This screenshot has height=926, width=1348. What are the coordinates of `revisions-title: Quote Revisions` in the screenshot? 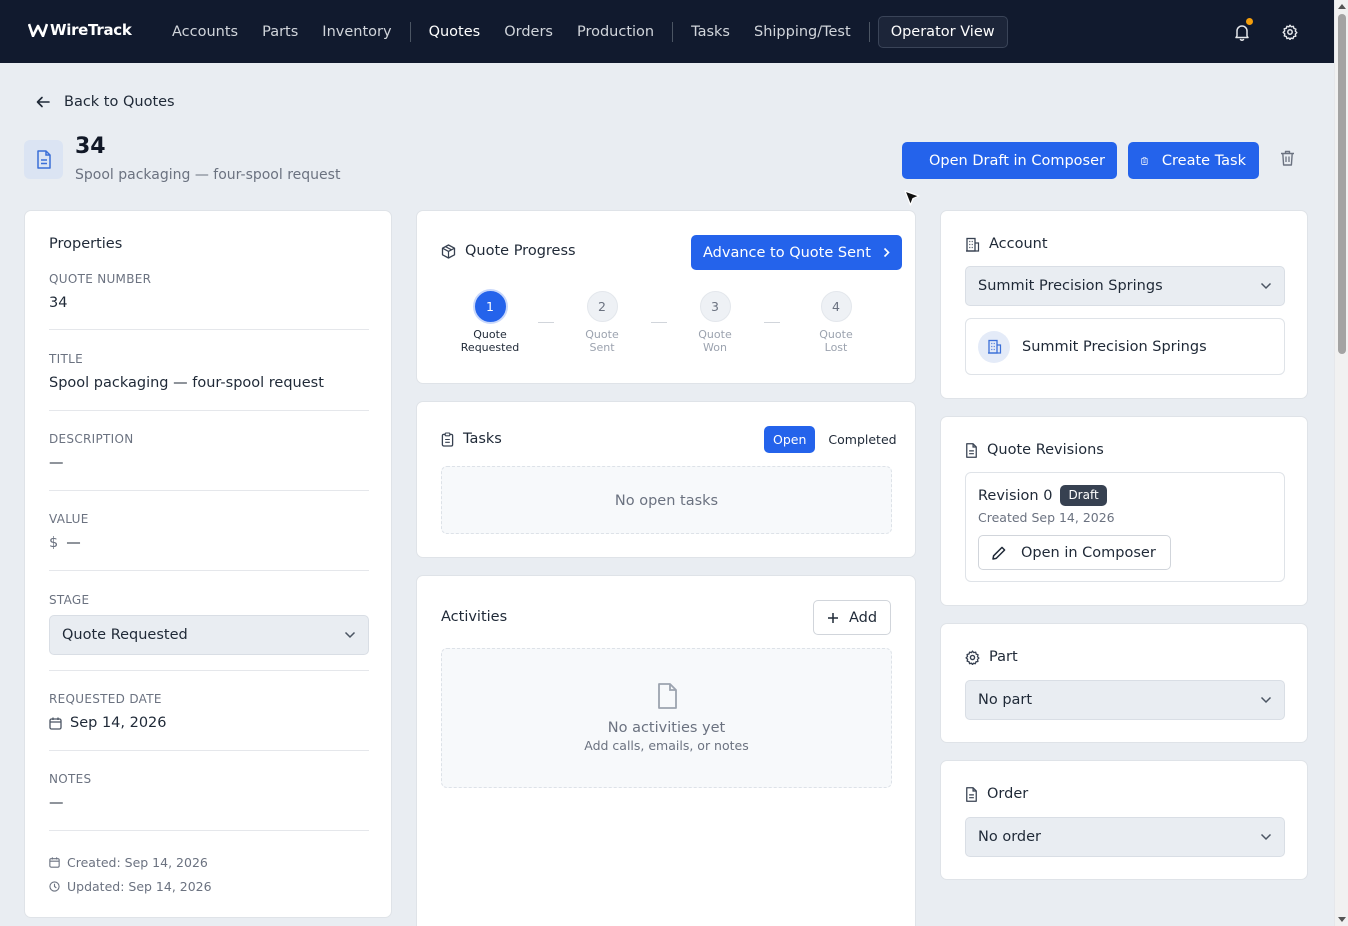 It's located at (1045, 450).